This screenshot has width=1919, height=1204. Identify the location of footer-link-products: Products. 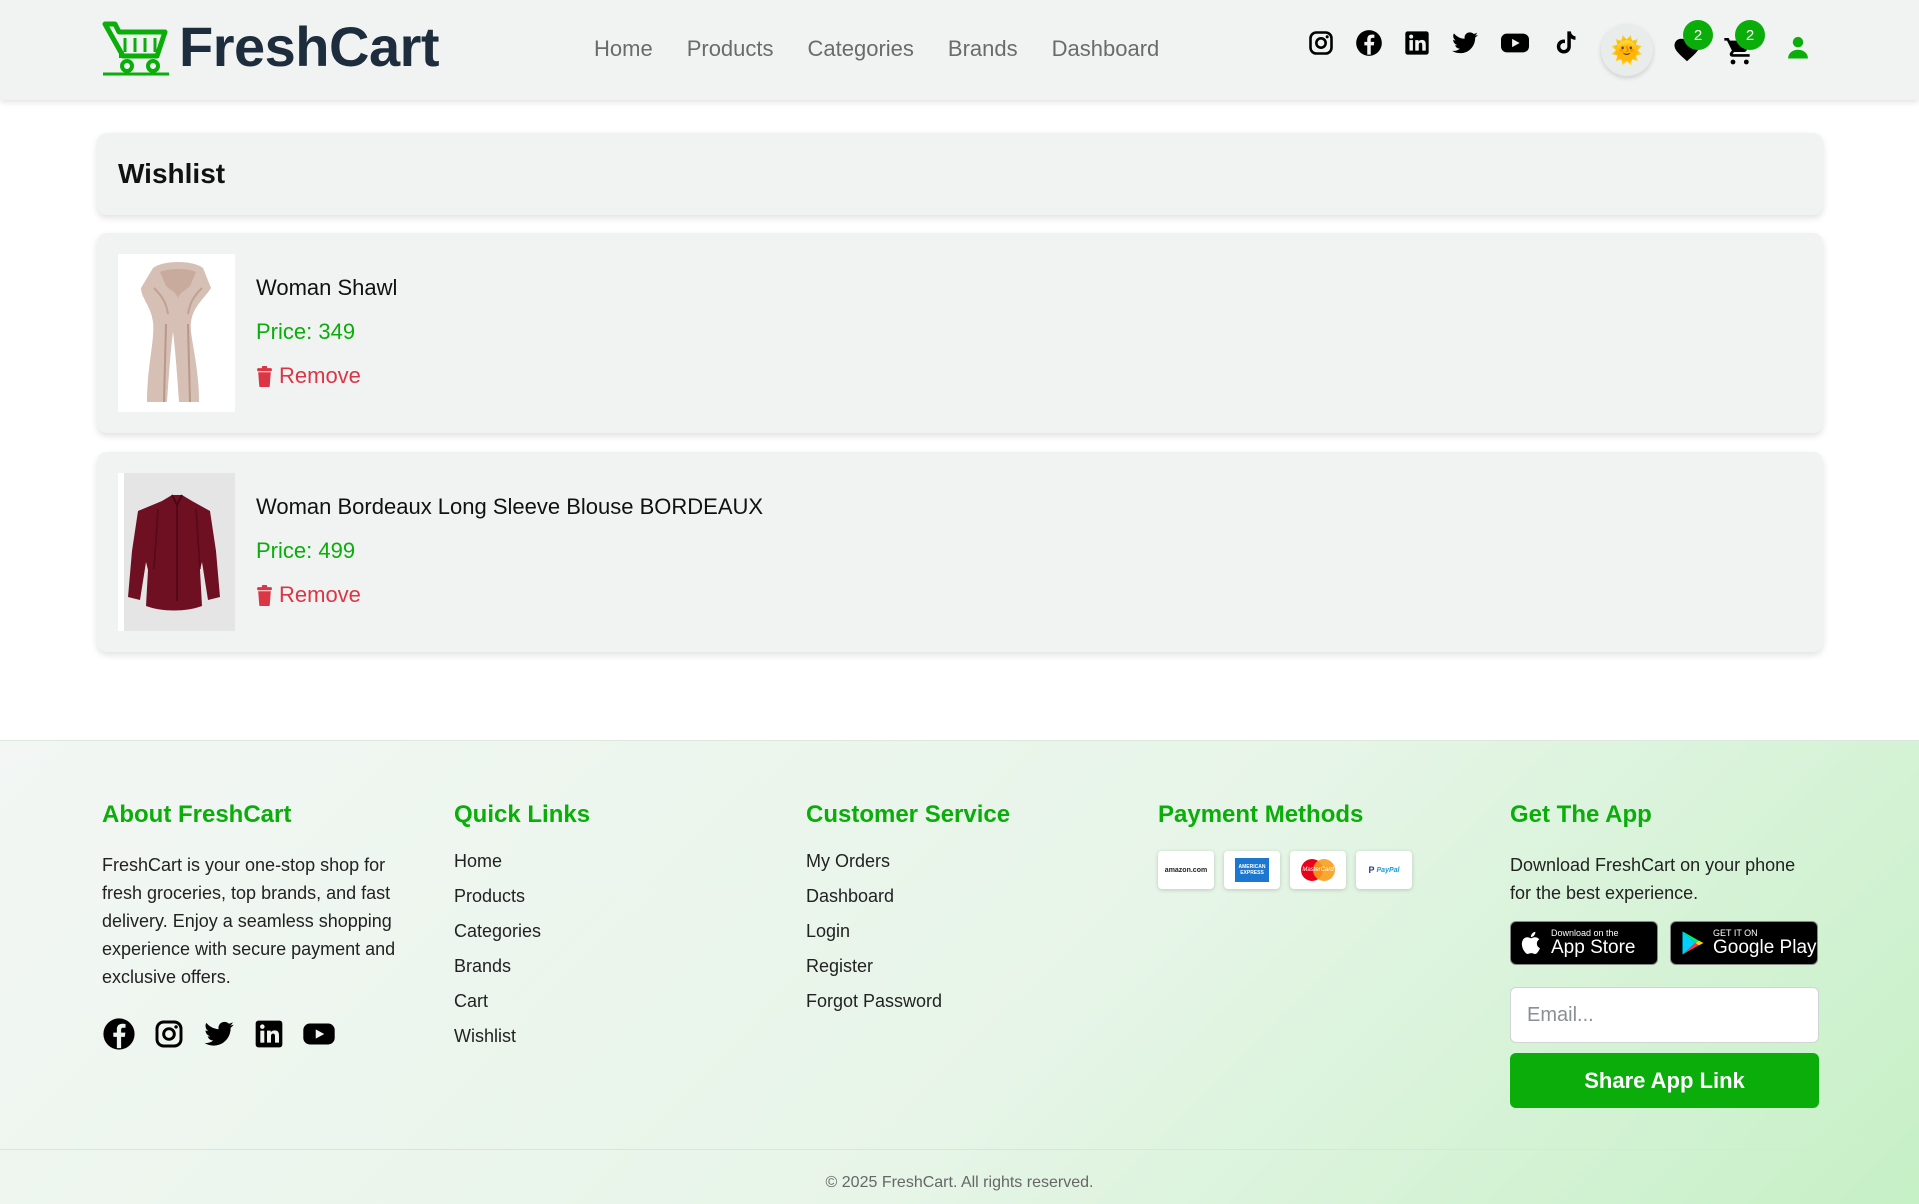
(604, 896).